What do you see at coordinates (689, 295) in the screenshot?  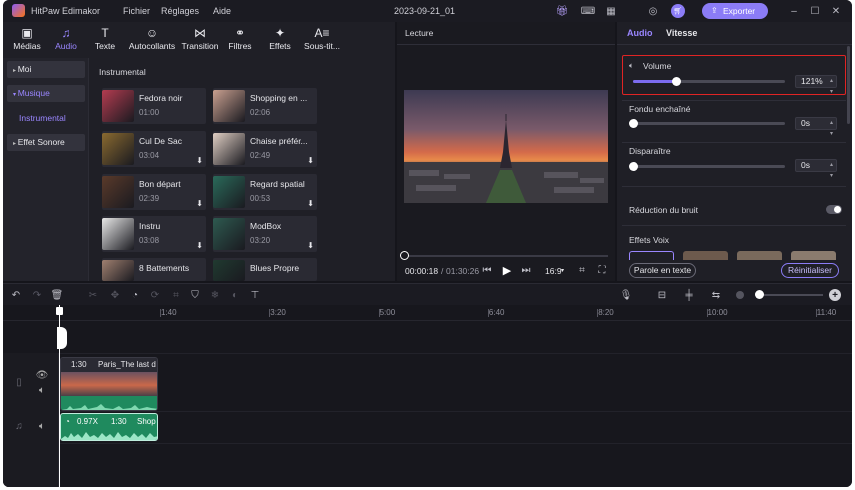 I see `split-track-icon: ╪` at bounding box center [689, 295].